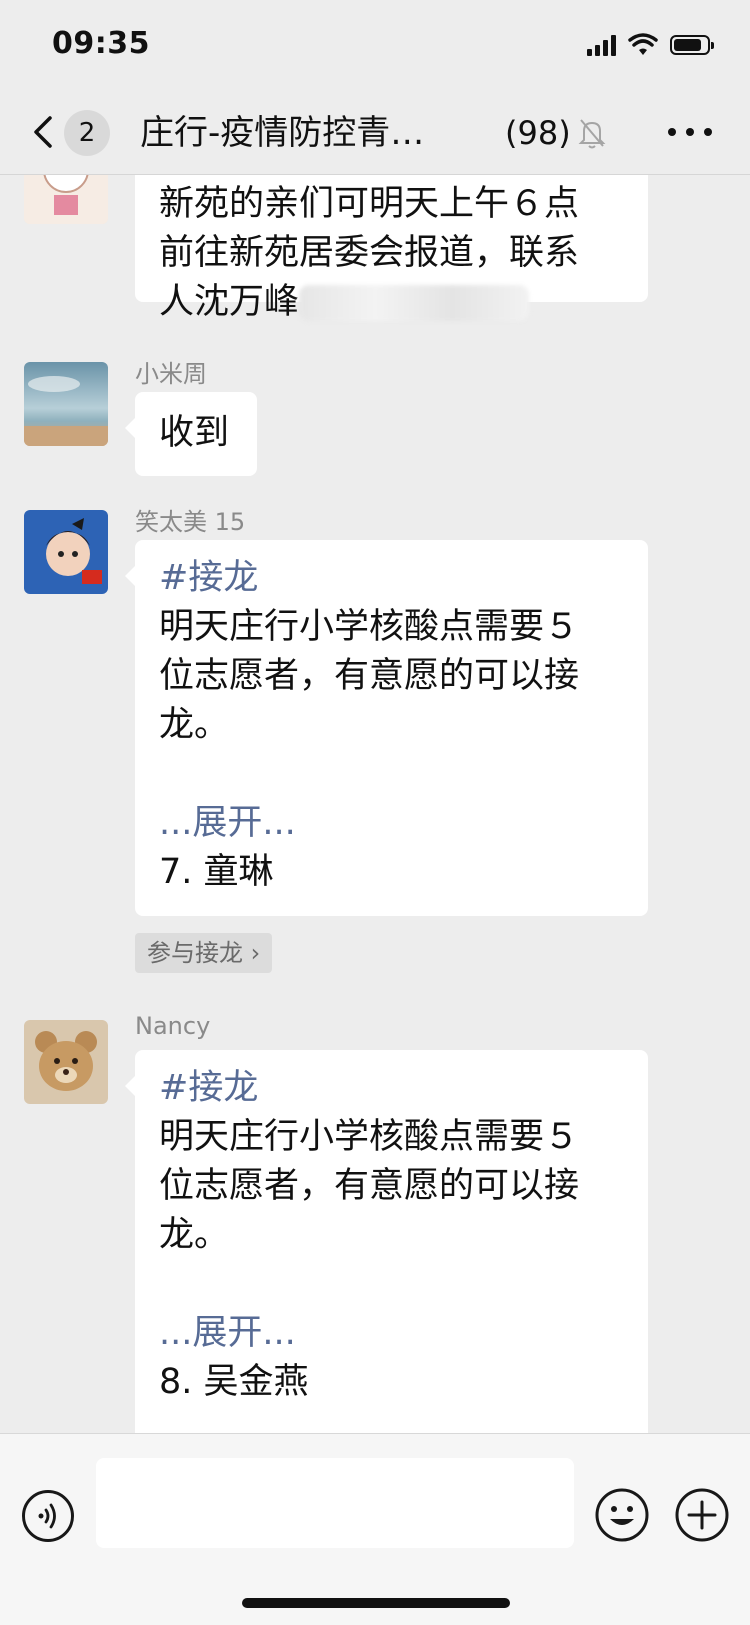  What do you see at coordinates (643, 44) in the screenshot?
I see `wifi-icon` at bounding box center [643, 44].